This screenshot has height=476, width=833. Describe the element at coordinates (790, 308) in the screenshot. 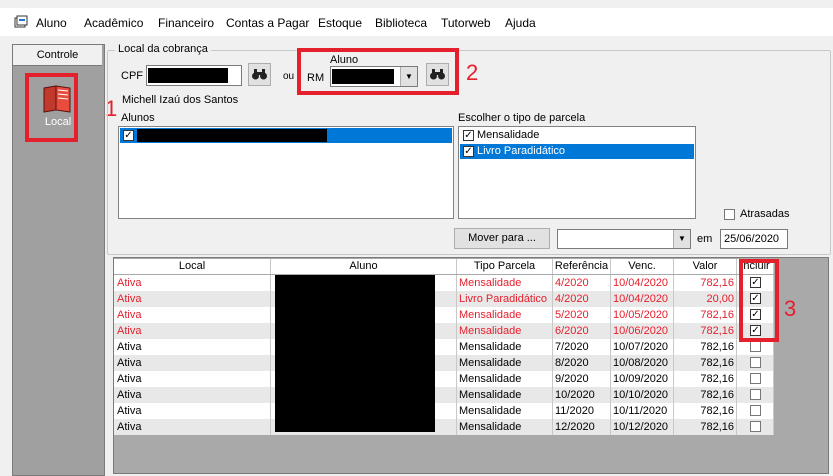

I see `annotation-number-3: 3` at that location.